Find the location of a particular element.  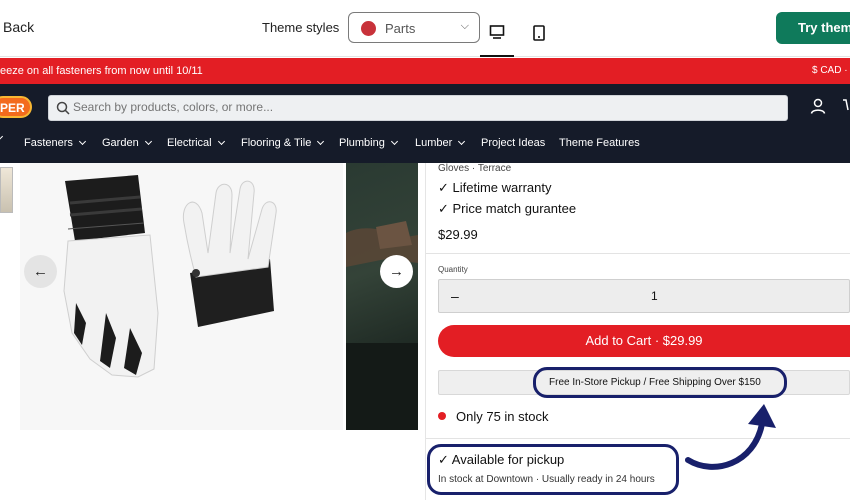

nav-label: Lumber is located at coordinates (434, 143).